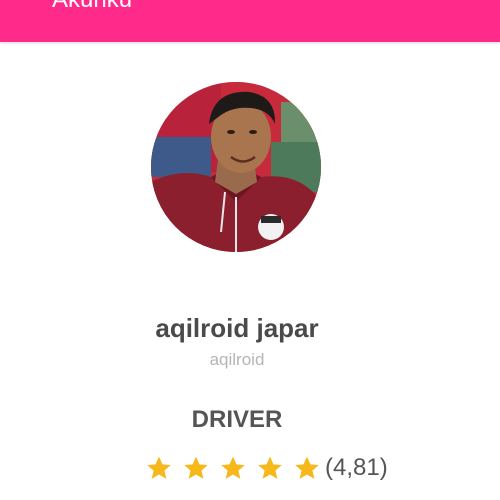  I want to click on profile-avatar, so click(236, 167).